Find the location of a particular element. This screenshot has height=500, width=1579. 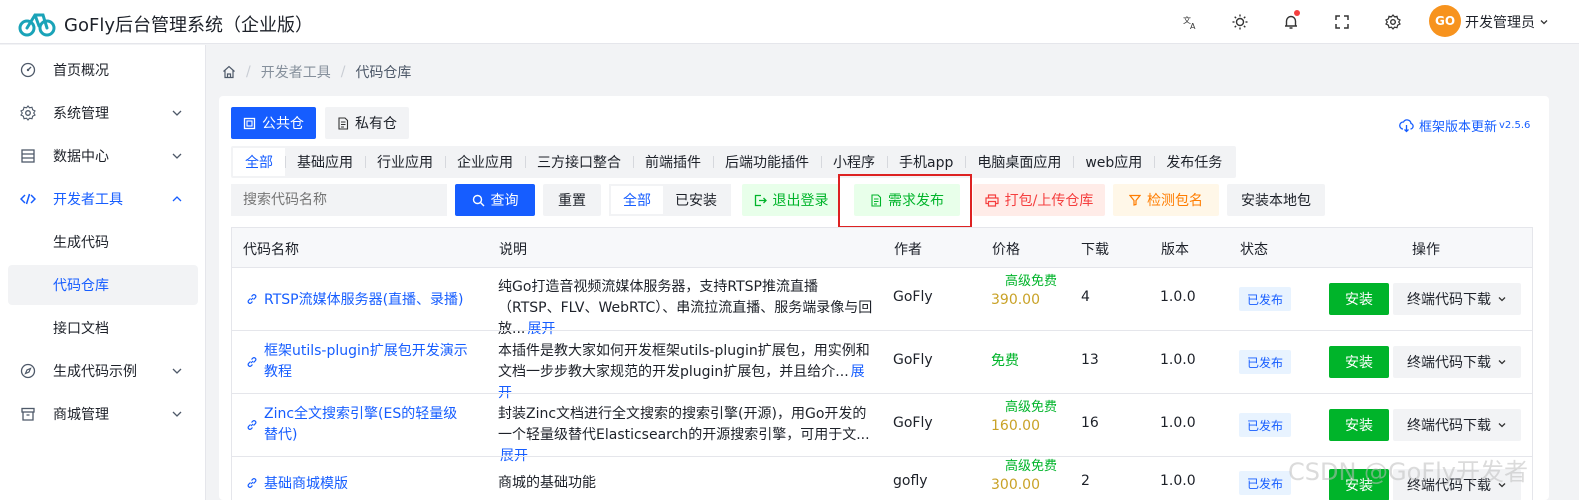

price-amount: 300.00 is located at coordinates (1015, 485).